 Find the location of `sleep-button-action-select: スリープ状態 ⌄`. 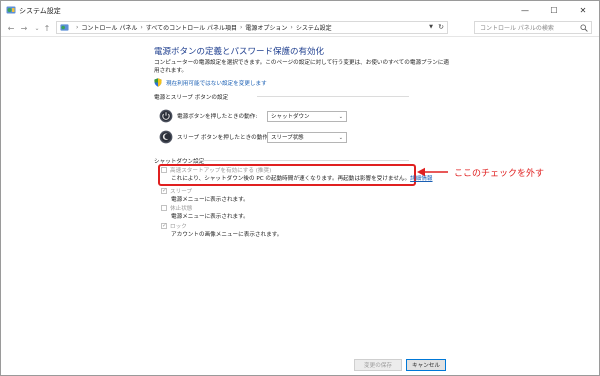

sleep-button-action-select: スリープ状態 ⌄ is located at coordinates (307, 137).